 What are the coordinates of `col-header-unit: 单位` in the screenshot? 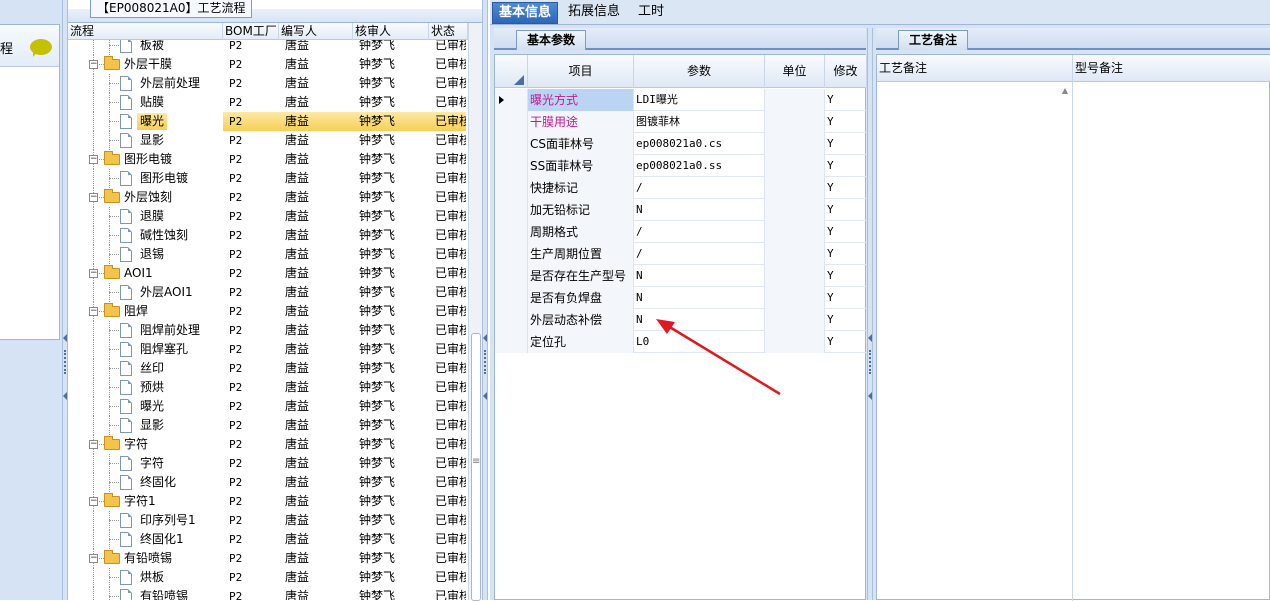 It's located at (795, 71).